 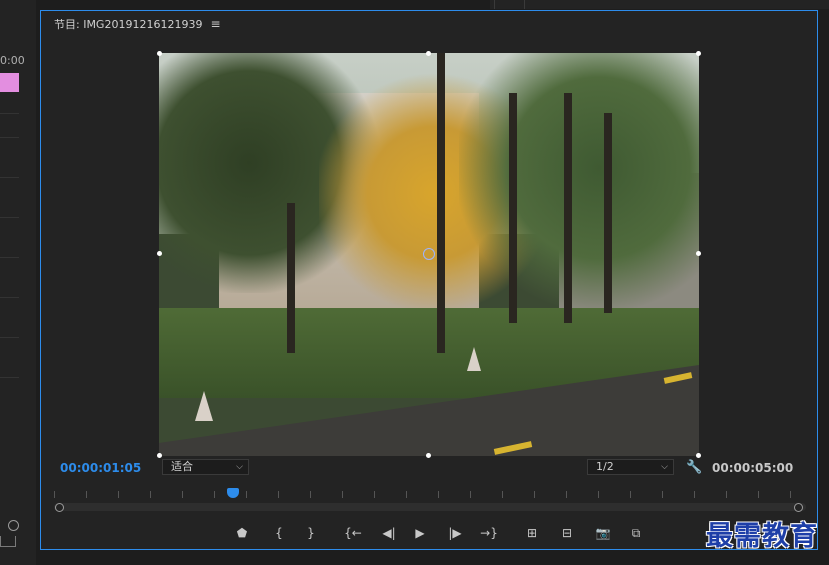 What do you see at coordinates (762, 536) in the screenshot?
I see `watermark-logo: 最需教育` at bounding box center [762, 536].